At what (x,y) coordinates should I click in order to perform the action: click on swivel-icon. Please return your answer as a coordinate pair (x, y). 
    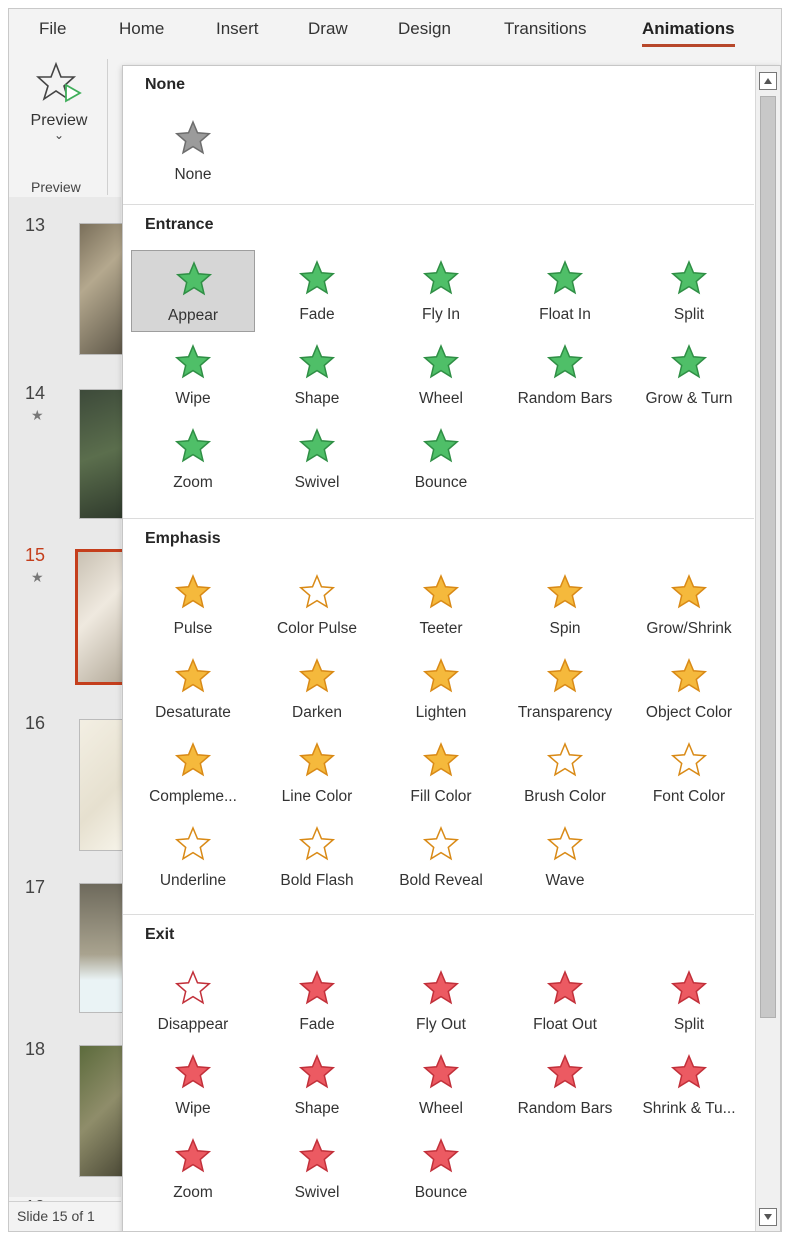
    Looking at the image, I should click on (317, 445).